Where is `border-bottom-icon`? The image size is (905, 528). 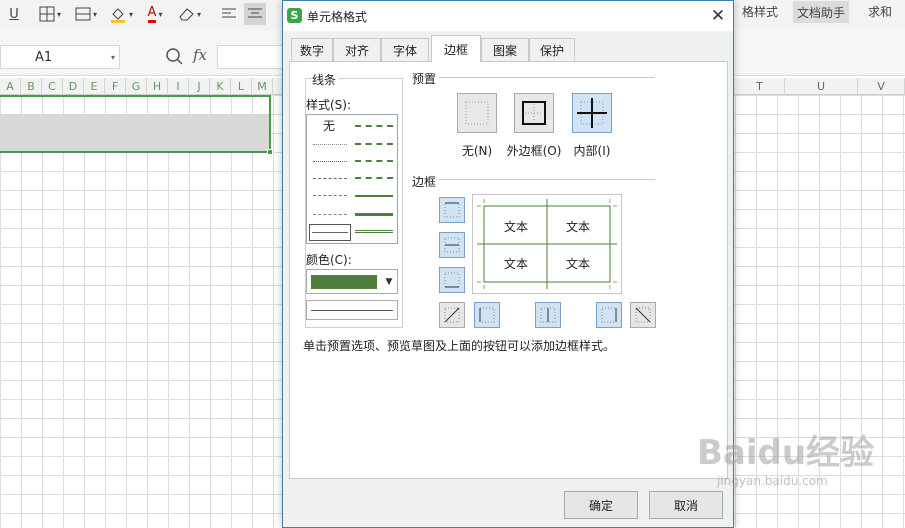 border-bottom-icon is located at coordinates (452, 280).